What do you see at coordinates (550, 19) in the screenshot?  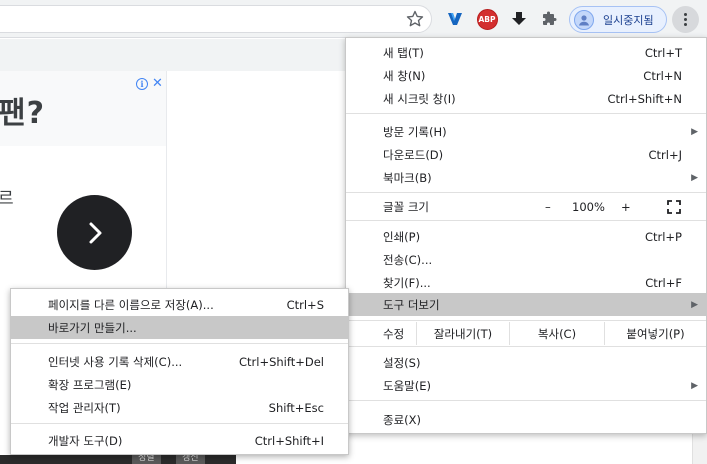 I see `extensions-puzzle-icon` at bounding box center [550, 19].